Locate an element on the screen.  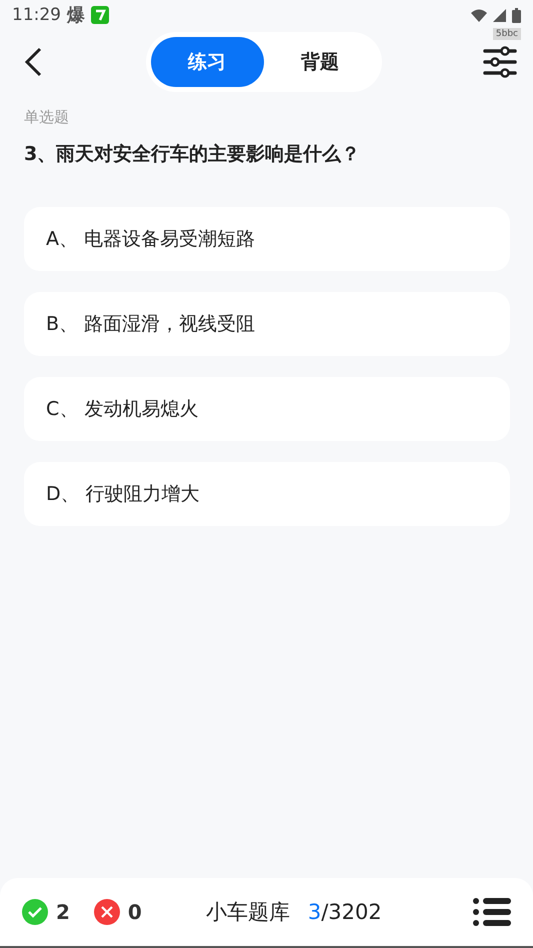
answer-option: A、 电器设备易受潮短路 is located at coordinates (267, 239).